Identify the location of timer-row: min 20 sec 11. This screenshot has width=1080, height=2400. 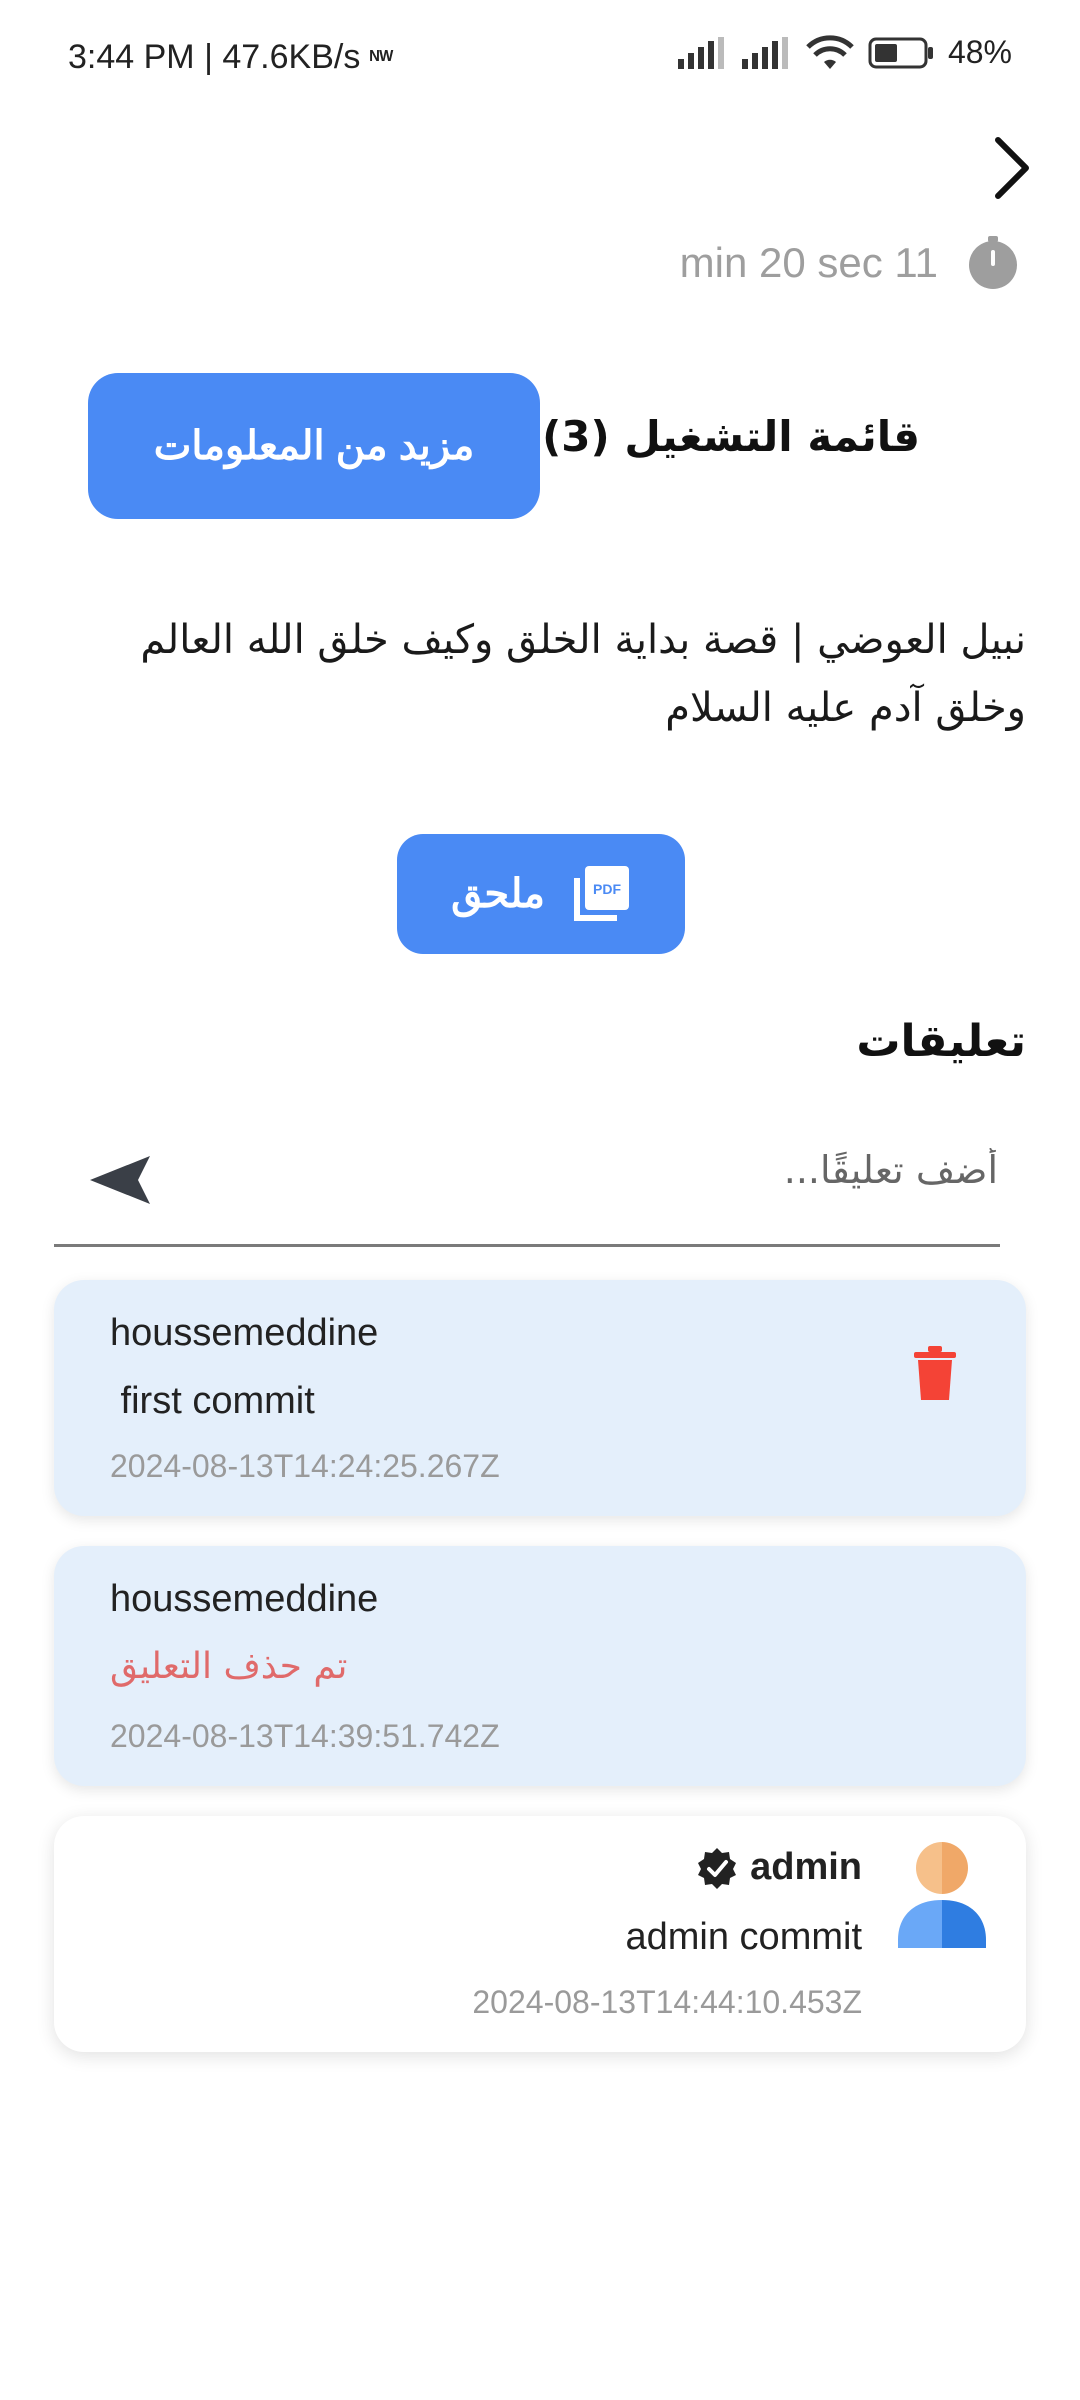
(850, 263).